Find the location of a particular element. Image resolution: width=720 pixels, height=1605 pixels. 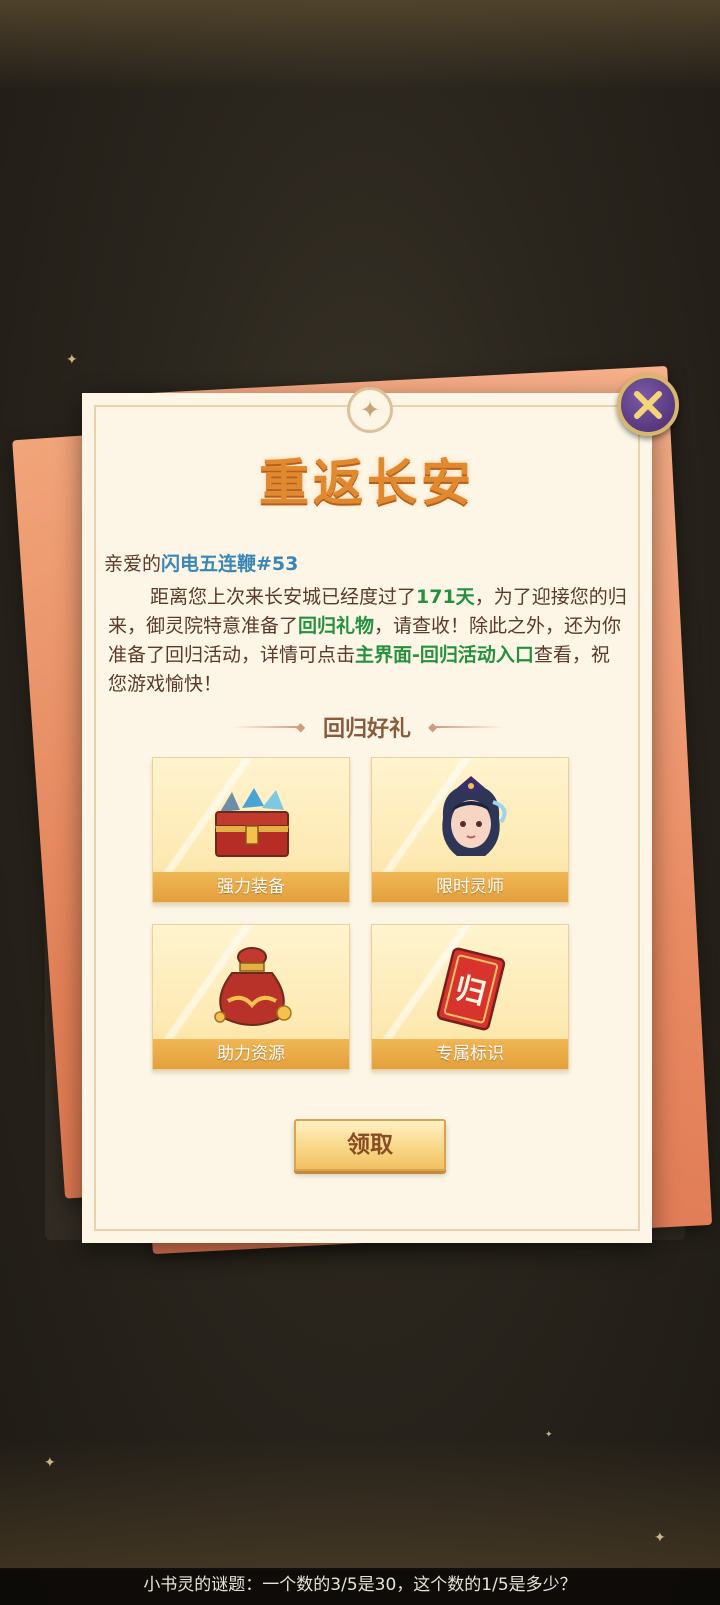

reward-tile-badge: 归 专属标识 is located at coordinates (470, 997).